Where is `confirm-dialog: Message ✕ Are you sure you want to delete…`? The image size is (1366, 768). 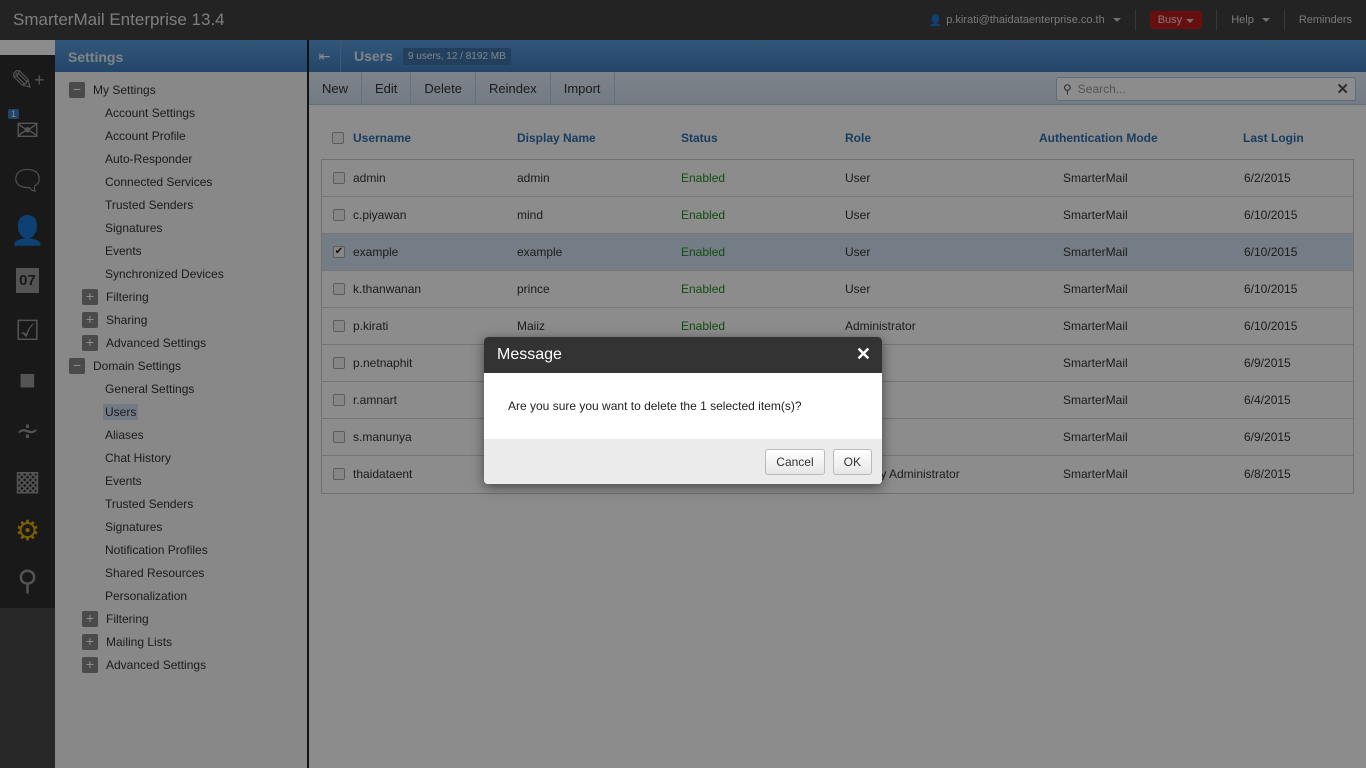 confirm-dialog: Message ✕ Are you sure you want to delete… is located at coordinates (683, 410).